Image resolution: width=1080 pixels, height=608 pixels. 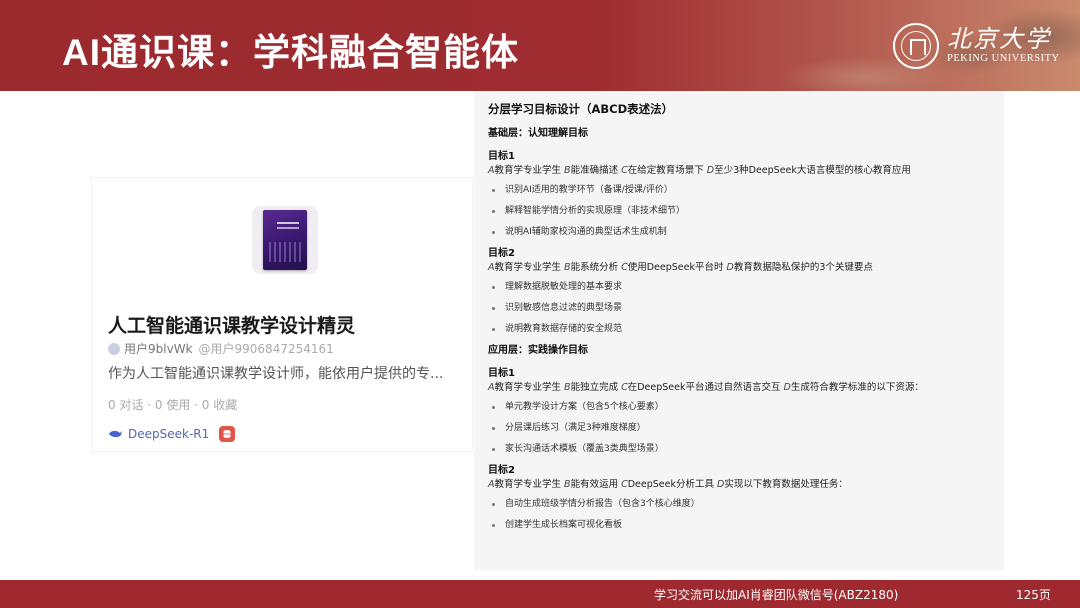 I want to click on whale-icon, so click(x=115, y=434).